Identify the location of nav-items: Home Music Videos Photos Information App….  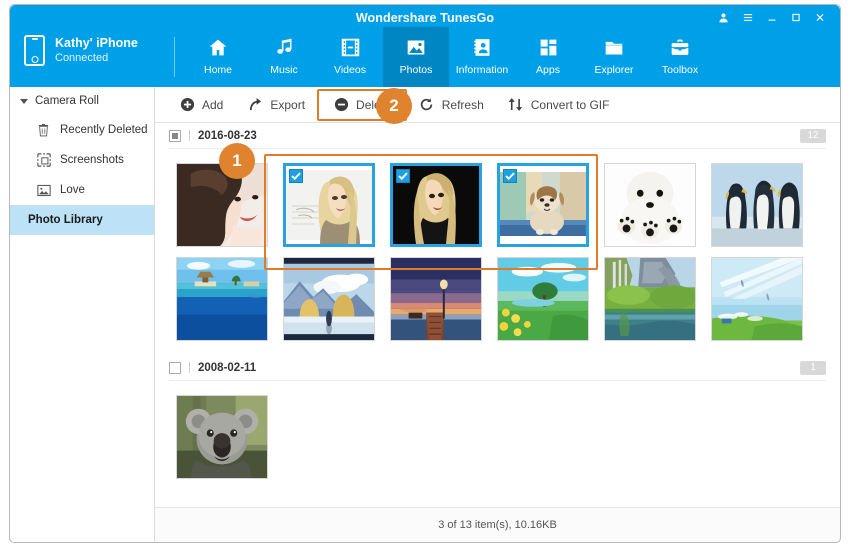
(449, 57).